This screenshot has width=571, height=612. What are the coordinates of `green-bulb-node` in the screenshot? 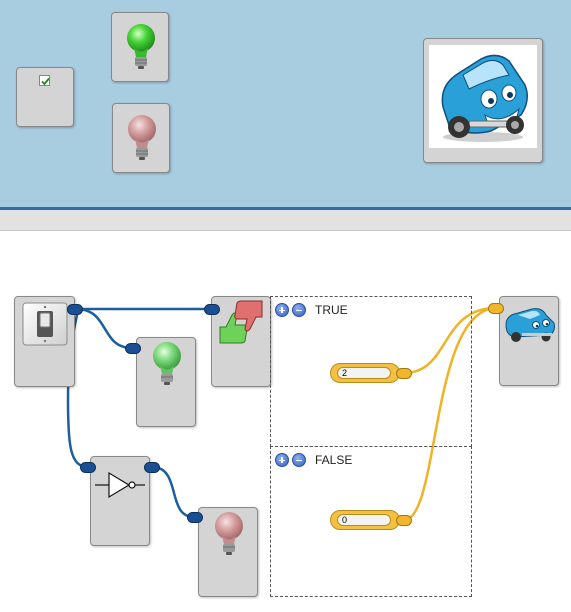 It's located at (166, 382).